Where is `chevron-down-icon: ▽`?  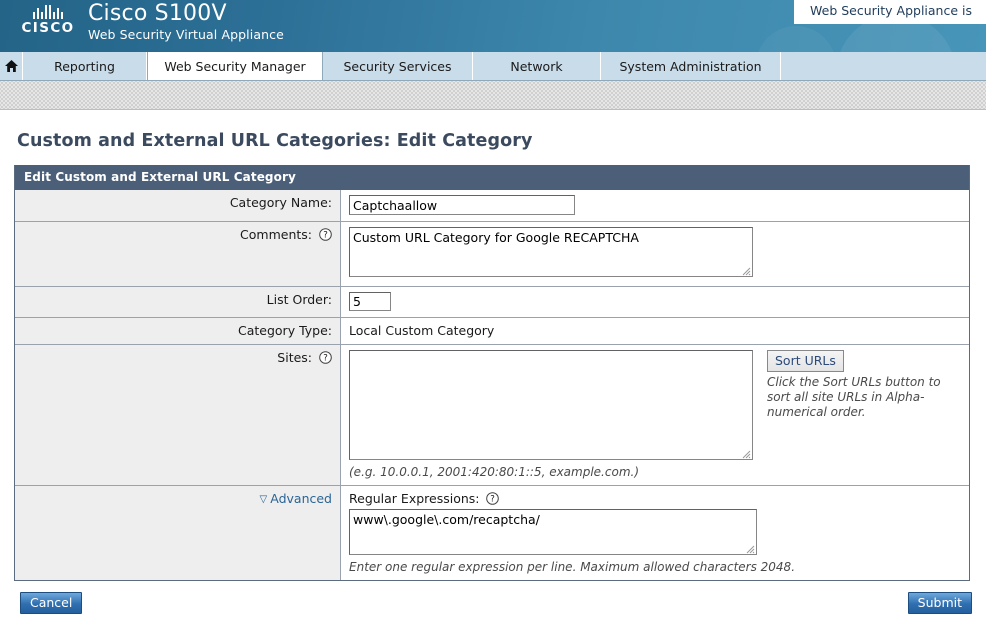 chevron-down-icon: ▽ is located at coordinates (263, 499).